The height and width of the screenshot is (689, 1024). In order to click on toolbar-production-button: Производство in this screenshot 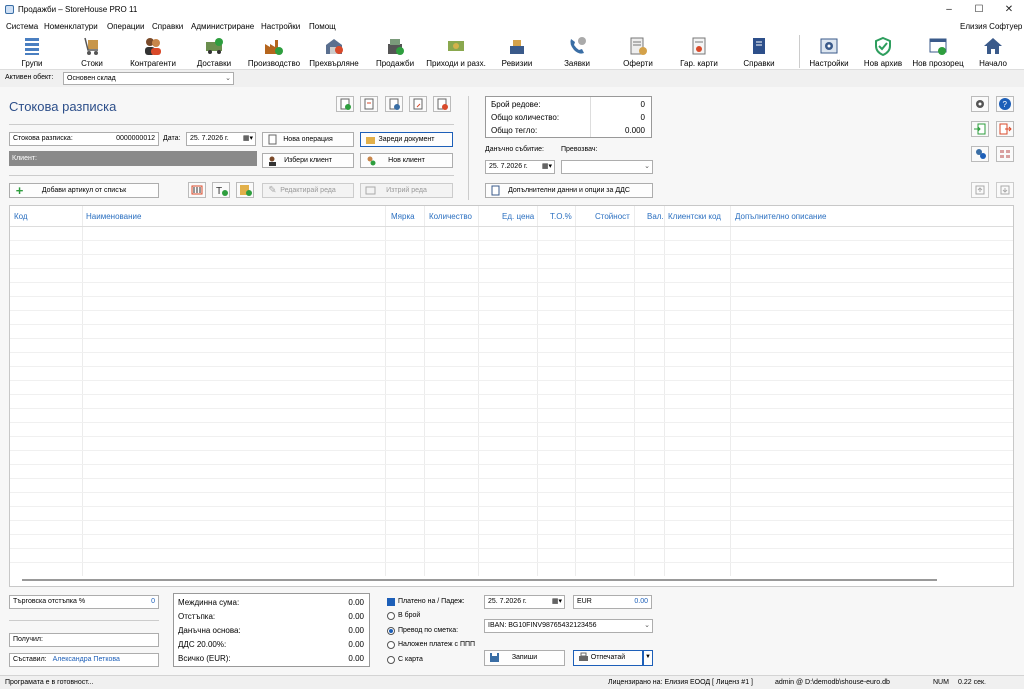, I will do `click(274, 51)`.